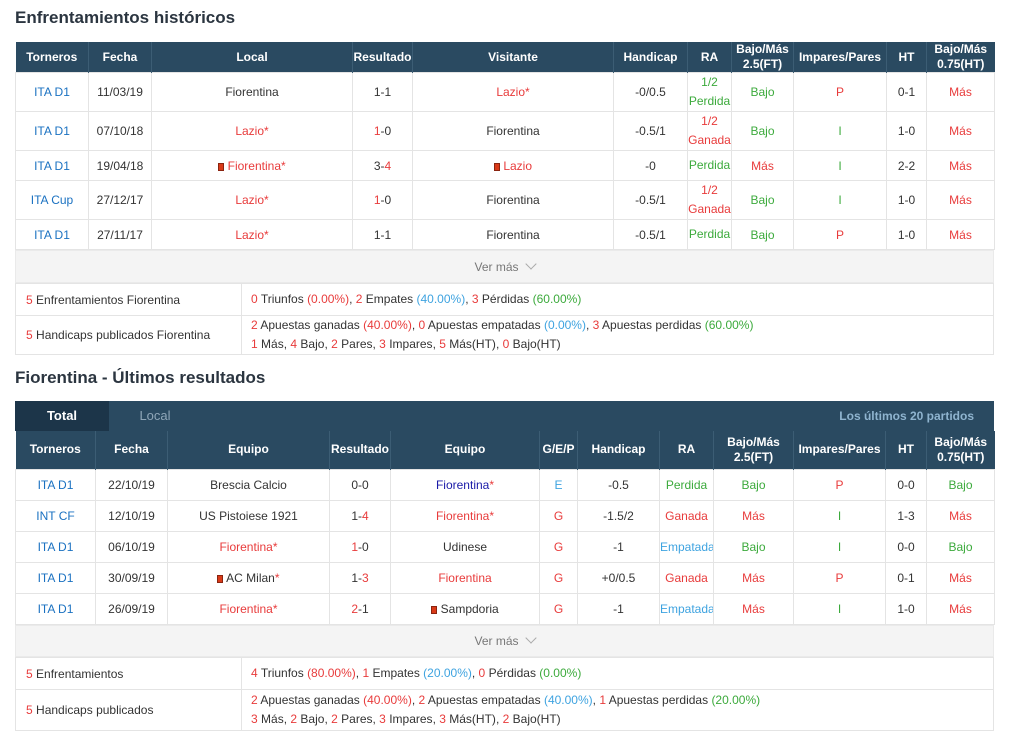 Image resolution: width=1012 pixels, height=733 pixels. What do you see at coordinates (536, 719) in the screenshot?
I see `summary-text: Bajo(HT)` at bounding box center [536, 719].